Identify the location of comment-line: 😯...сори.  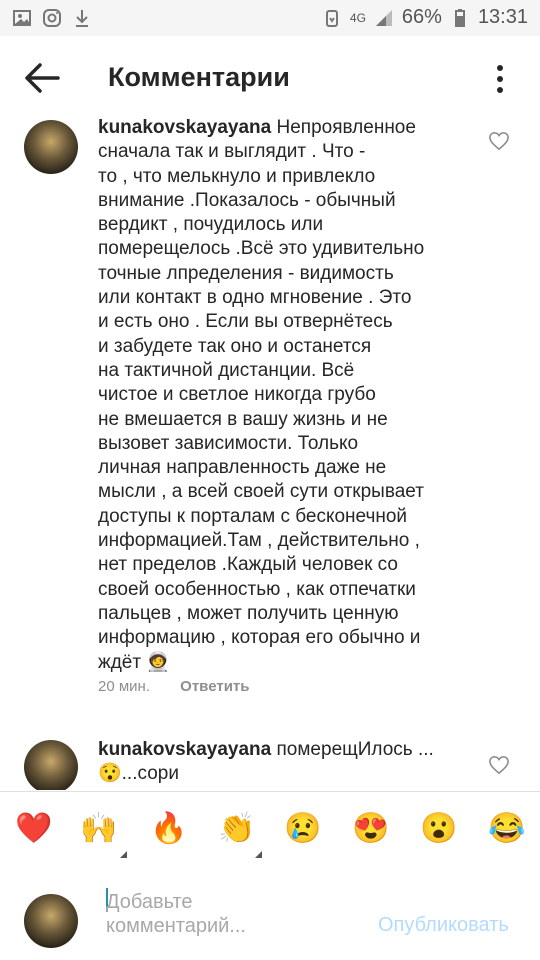
(138, 774).